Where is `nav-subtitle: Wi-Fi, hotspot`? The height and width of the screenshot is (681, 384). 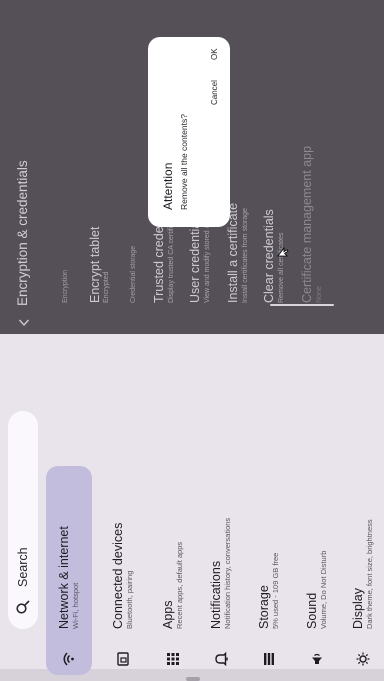
nav-subtitle: Wi-Fi, hotspot is located at coordinates (75, 605).